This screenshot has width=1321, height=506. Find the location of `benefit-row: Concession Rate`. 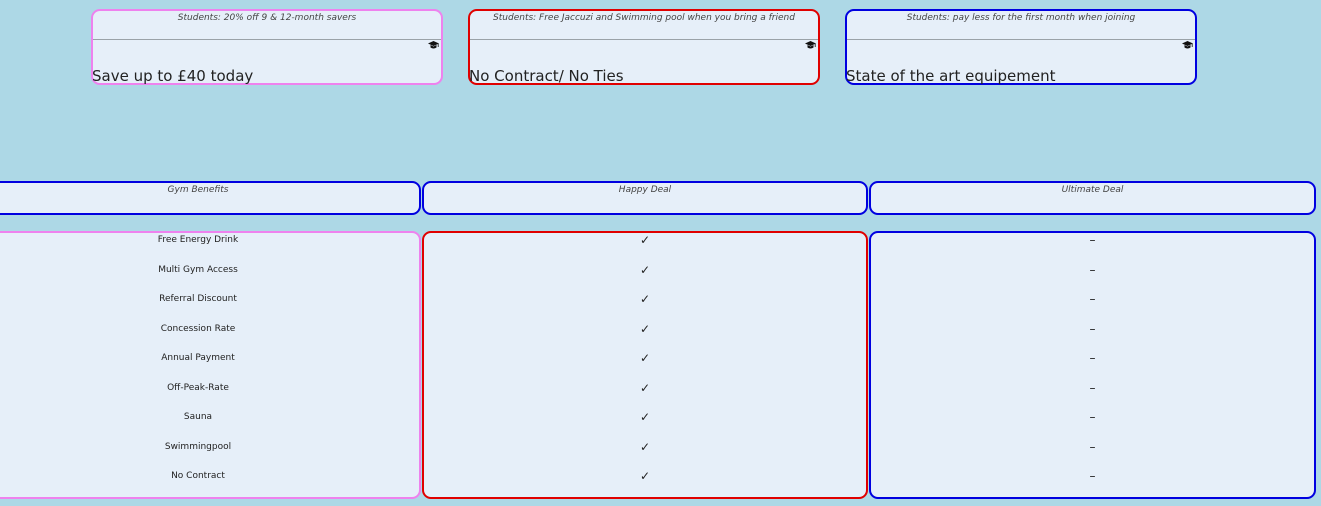

benefit-row: Concession Rate is located at coordinates (198, 328).